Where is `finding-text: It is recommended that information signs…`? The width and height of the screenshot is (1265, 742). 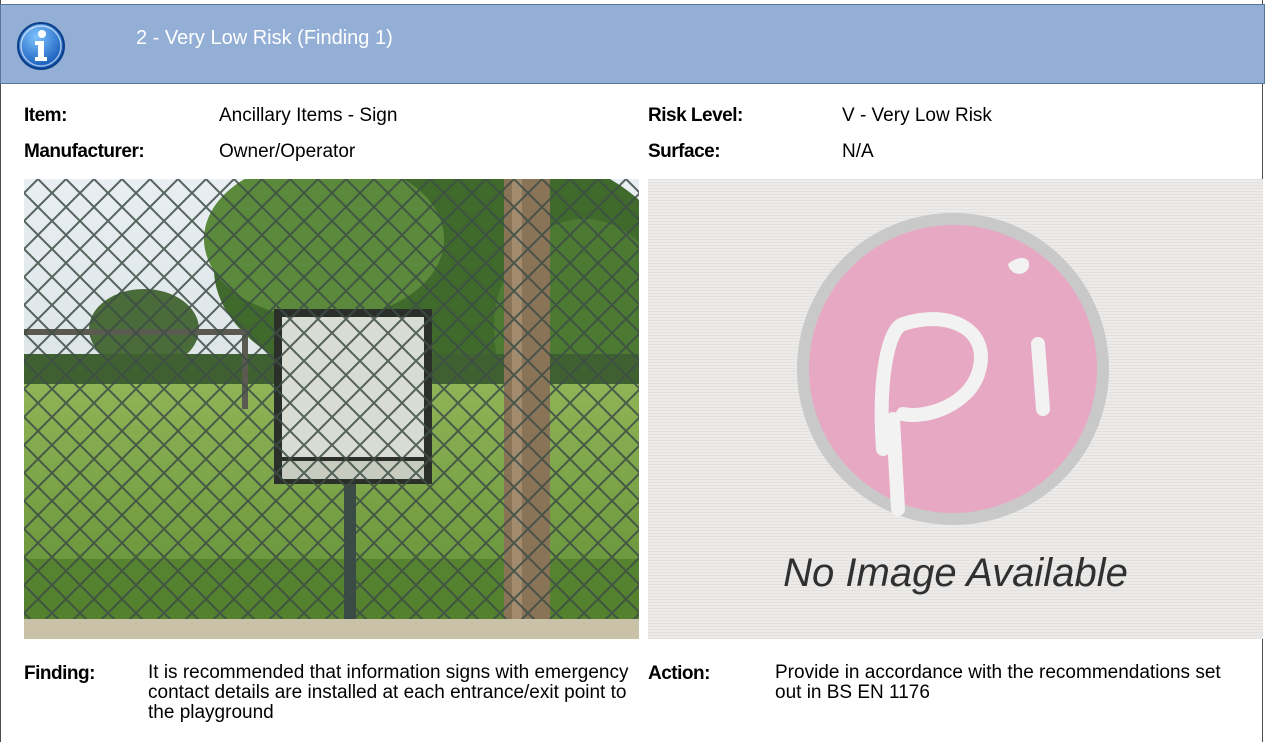 finding-text: It is recommended that information signs… is located at coordinates (388, 692).